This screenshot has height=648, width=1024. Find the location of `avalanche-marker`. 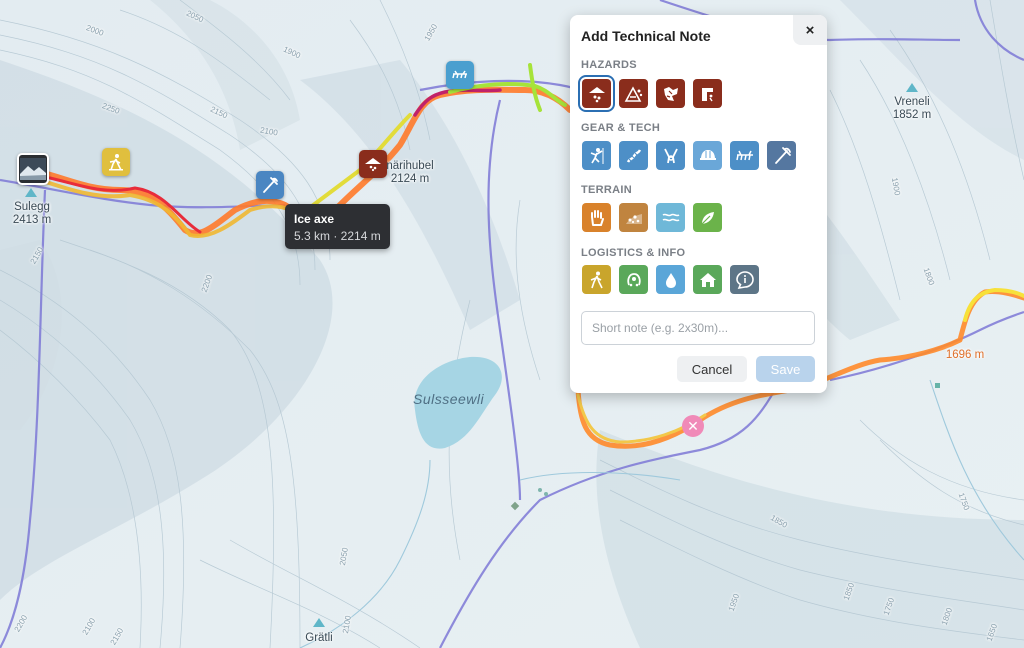

avalanche-marker is located at coordinates (373, 164).